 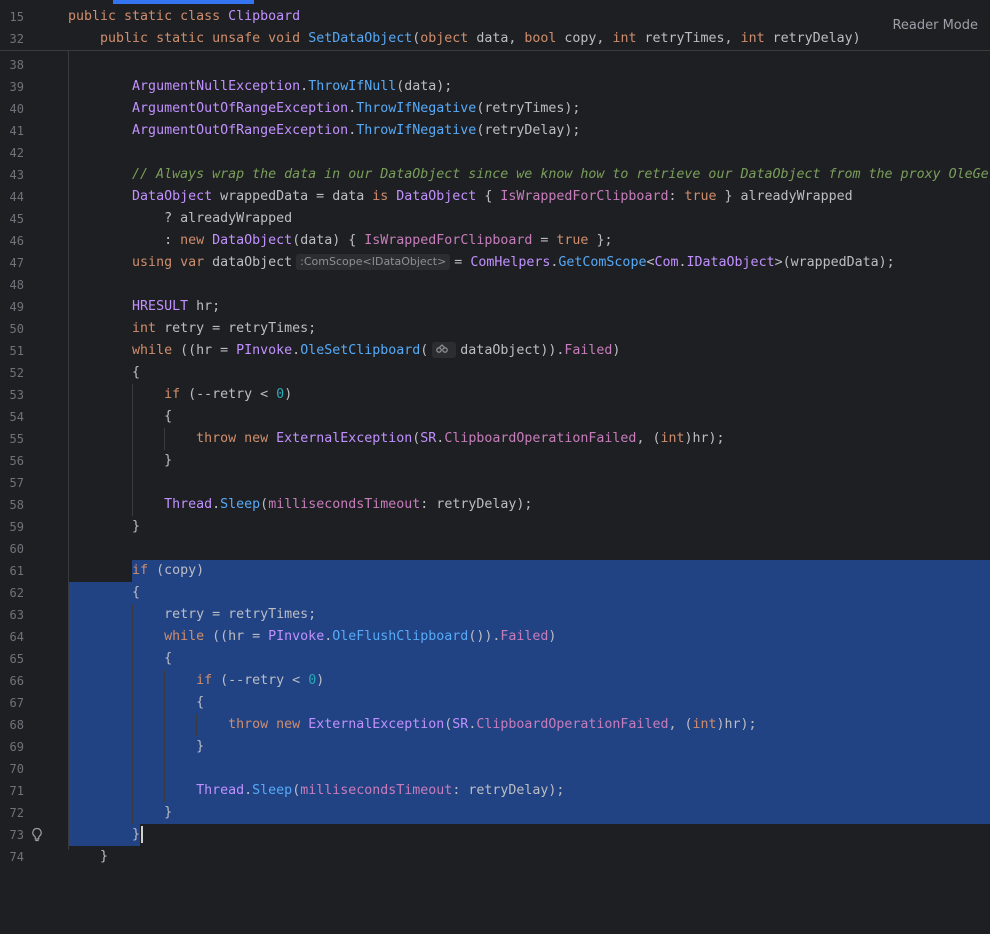 I want to click on code-line: 61 if (copy), so click(x=495, y=571).